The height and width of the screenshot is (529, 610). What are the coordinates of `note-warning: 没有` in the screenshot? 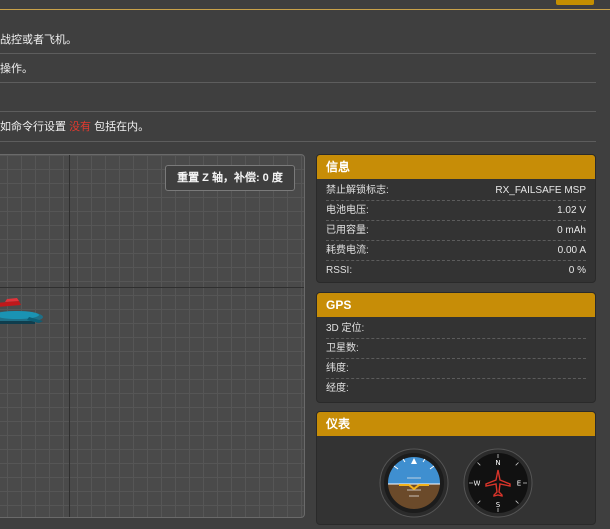 It's located at (80, 127).